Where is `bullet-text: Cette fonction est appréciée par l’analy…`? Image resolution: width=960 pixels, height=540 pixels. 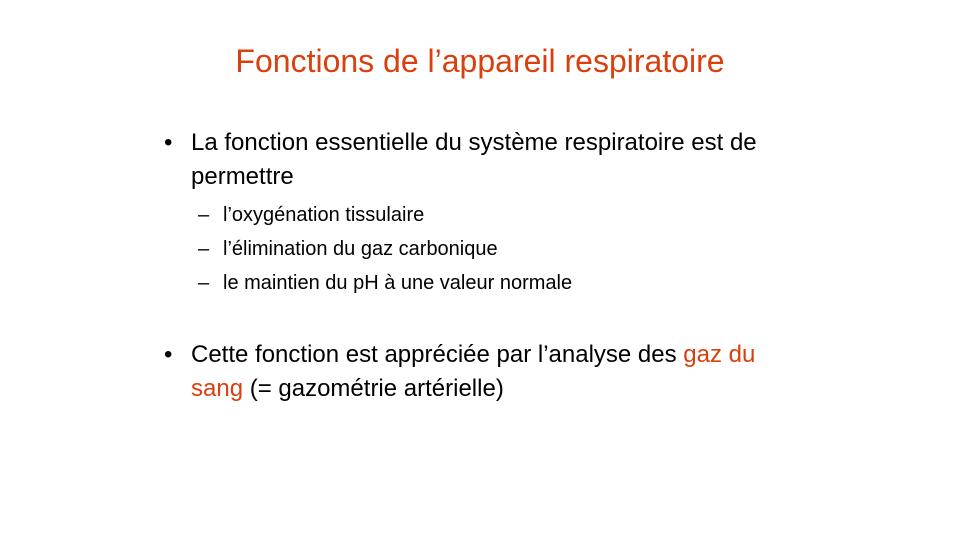
bullet-text: Cette fonction est appréciée par l’analy… is located at coordinates (497, 372).